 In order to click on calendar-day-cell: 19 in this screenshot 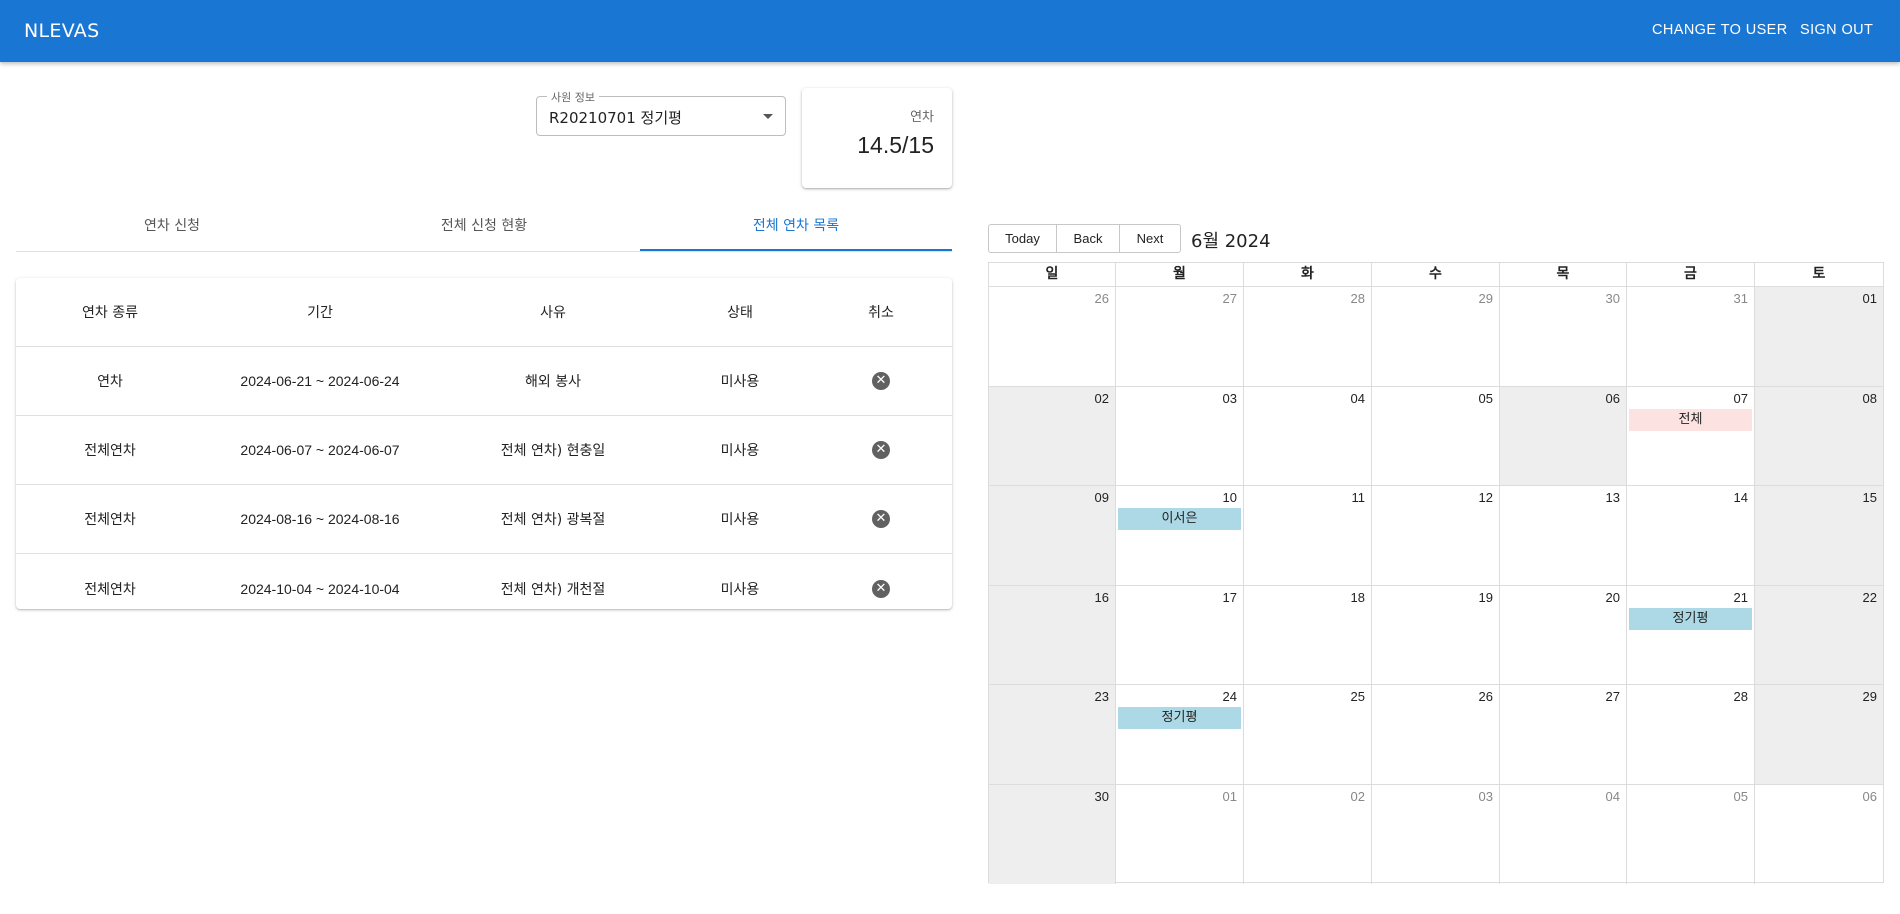, I will do `click(1436, 635)`.